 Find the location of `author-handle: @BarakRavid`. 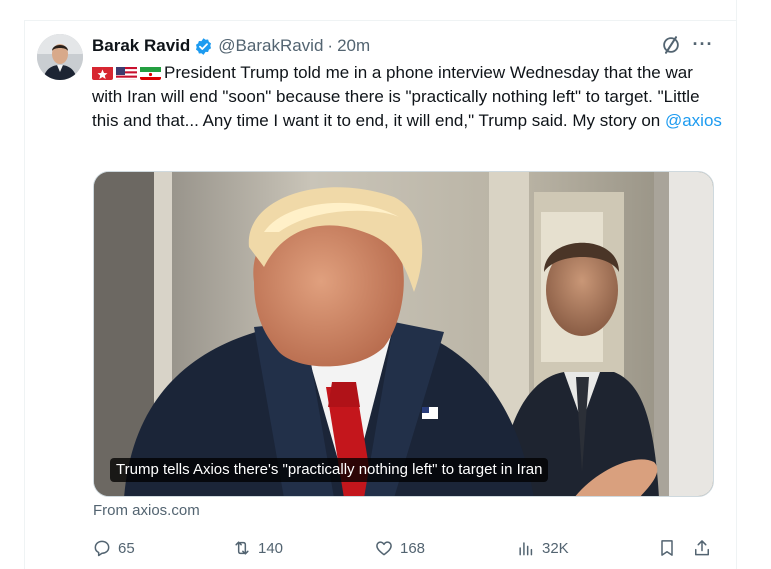

author-handle: @BarakRavid is located at coordinates (270, 46).